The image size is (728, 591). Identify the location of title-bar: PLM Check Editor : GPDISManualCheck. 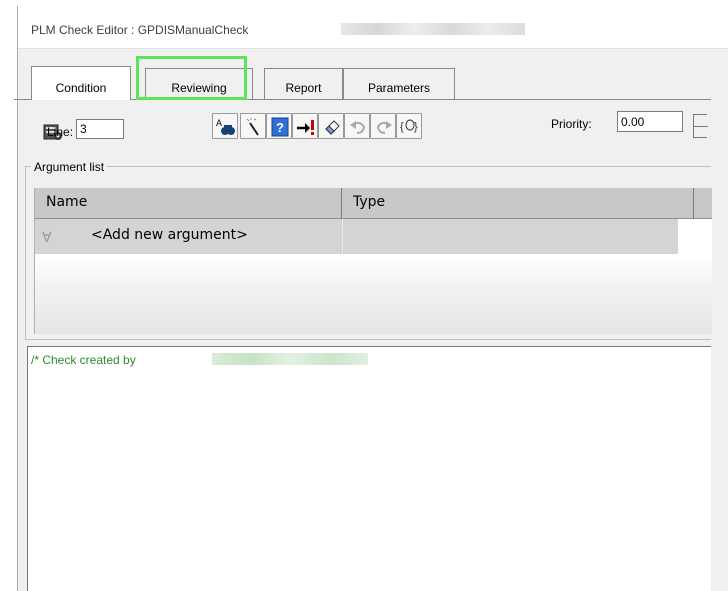
(373, 27).